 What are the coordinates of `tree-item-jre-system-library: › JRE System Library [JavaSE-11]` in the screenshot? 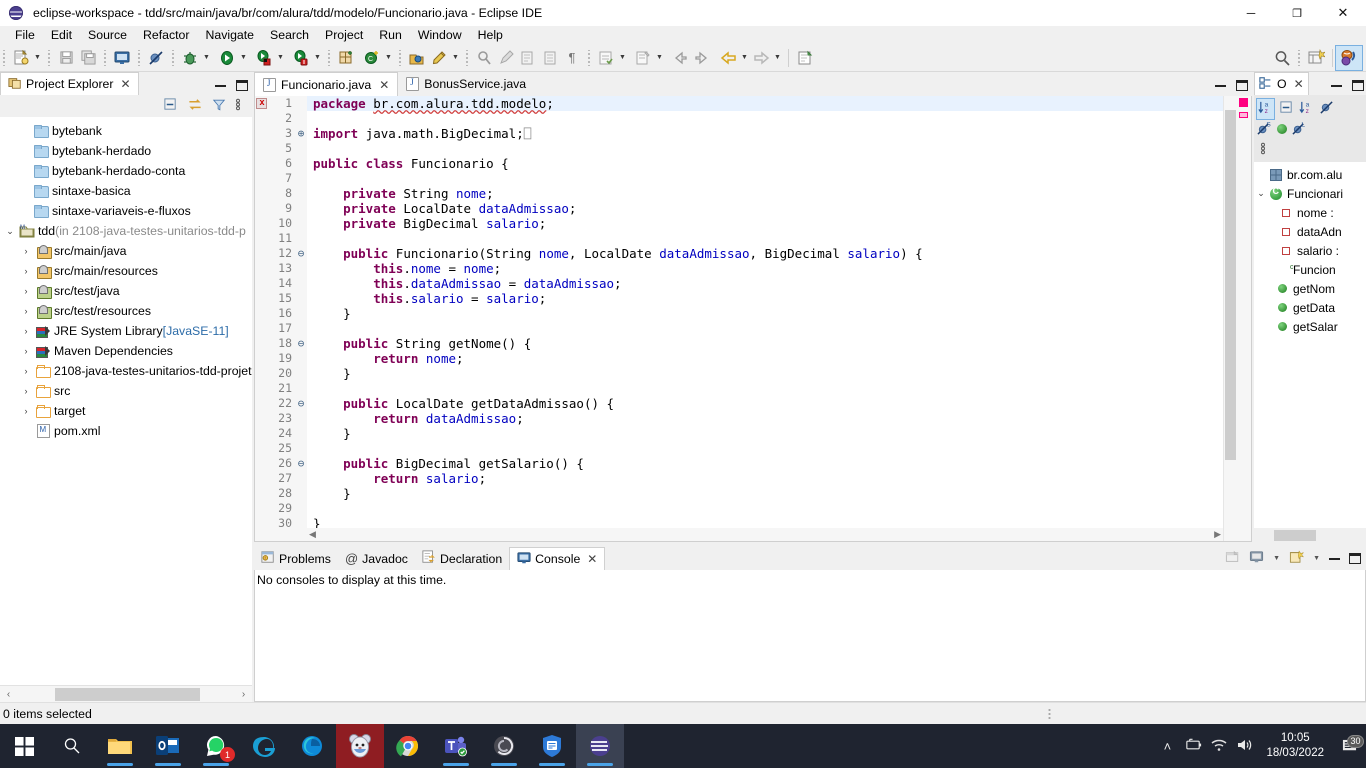 It's located at (126, 331).